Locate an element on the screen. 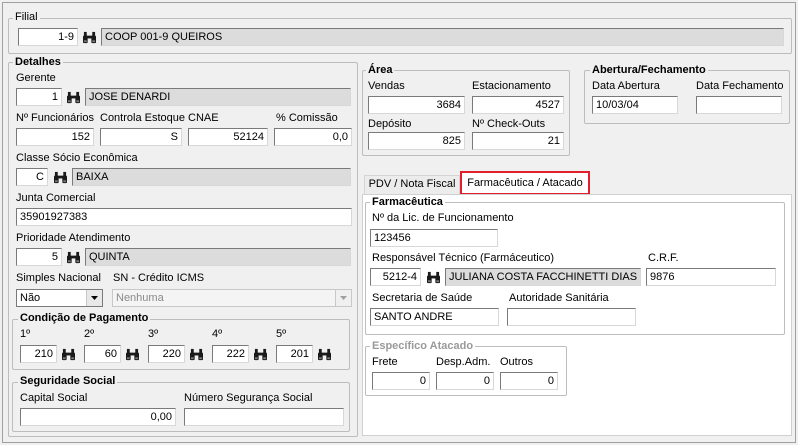 The image size is (798, 445). tab-farmaceutica-atacado: Farmacêutica / Atacado is located at coordinates (525, 183).